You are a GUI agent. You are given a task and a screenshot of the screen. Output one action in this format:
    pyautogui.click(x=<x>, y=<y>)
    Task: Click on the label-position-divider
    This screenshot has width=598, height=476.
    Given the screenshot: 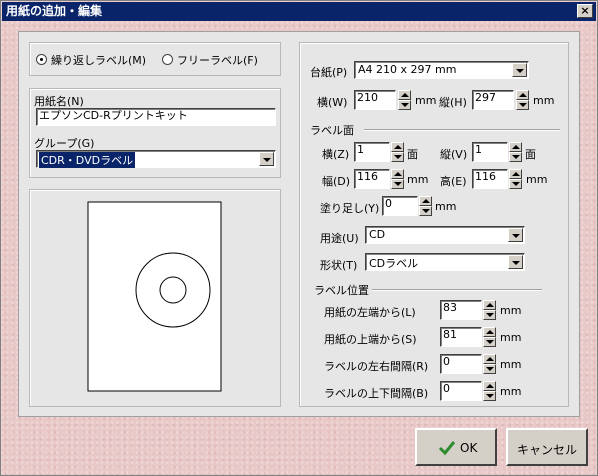 What is the action you would take?
    pyautogui.click(x=457, y=290)
    